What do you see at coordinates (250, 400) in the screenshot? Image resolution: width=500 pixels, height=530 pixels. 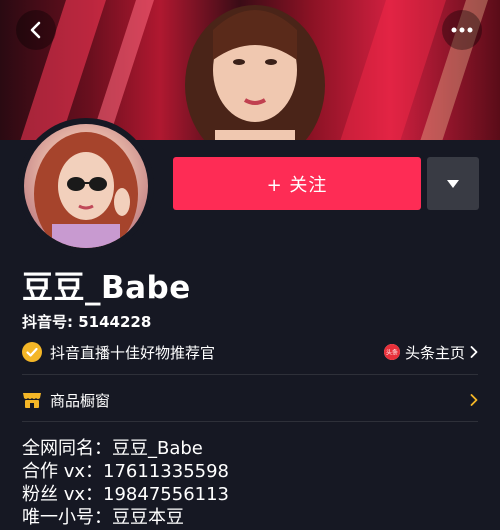 I see `product-showcase-row: 商品橱窗` at bounding box center [250, 400].